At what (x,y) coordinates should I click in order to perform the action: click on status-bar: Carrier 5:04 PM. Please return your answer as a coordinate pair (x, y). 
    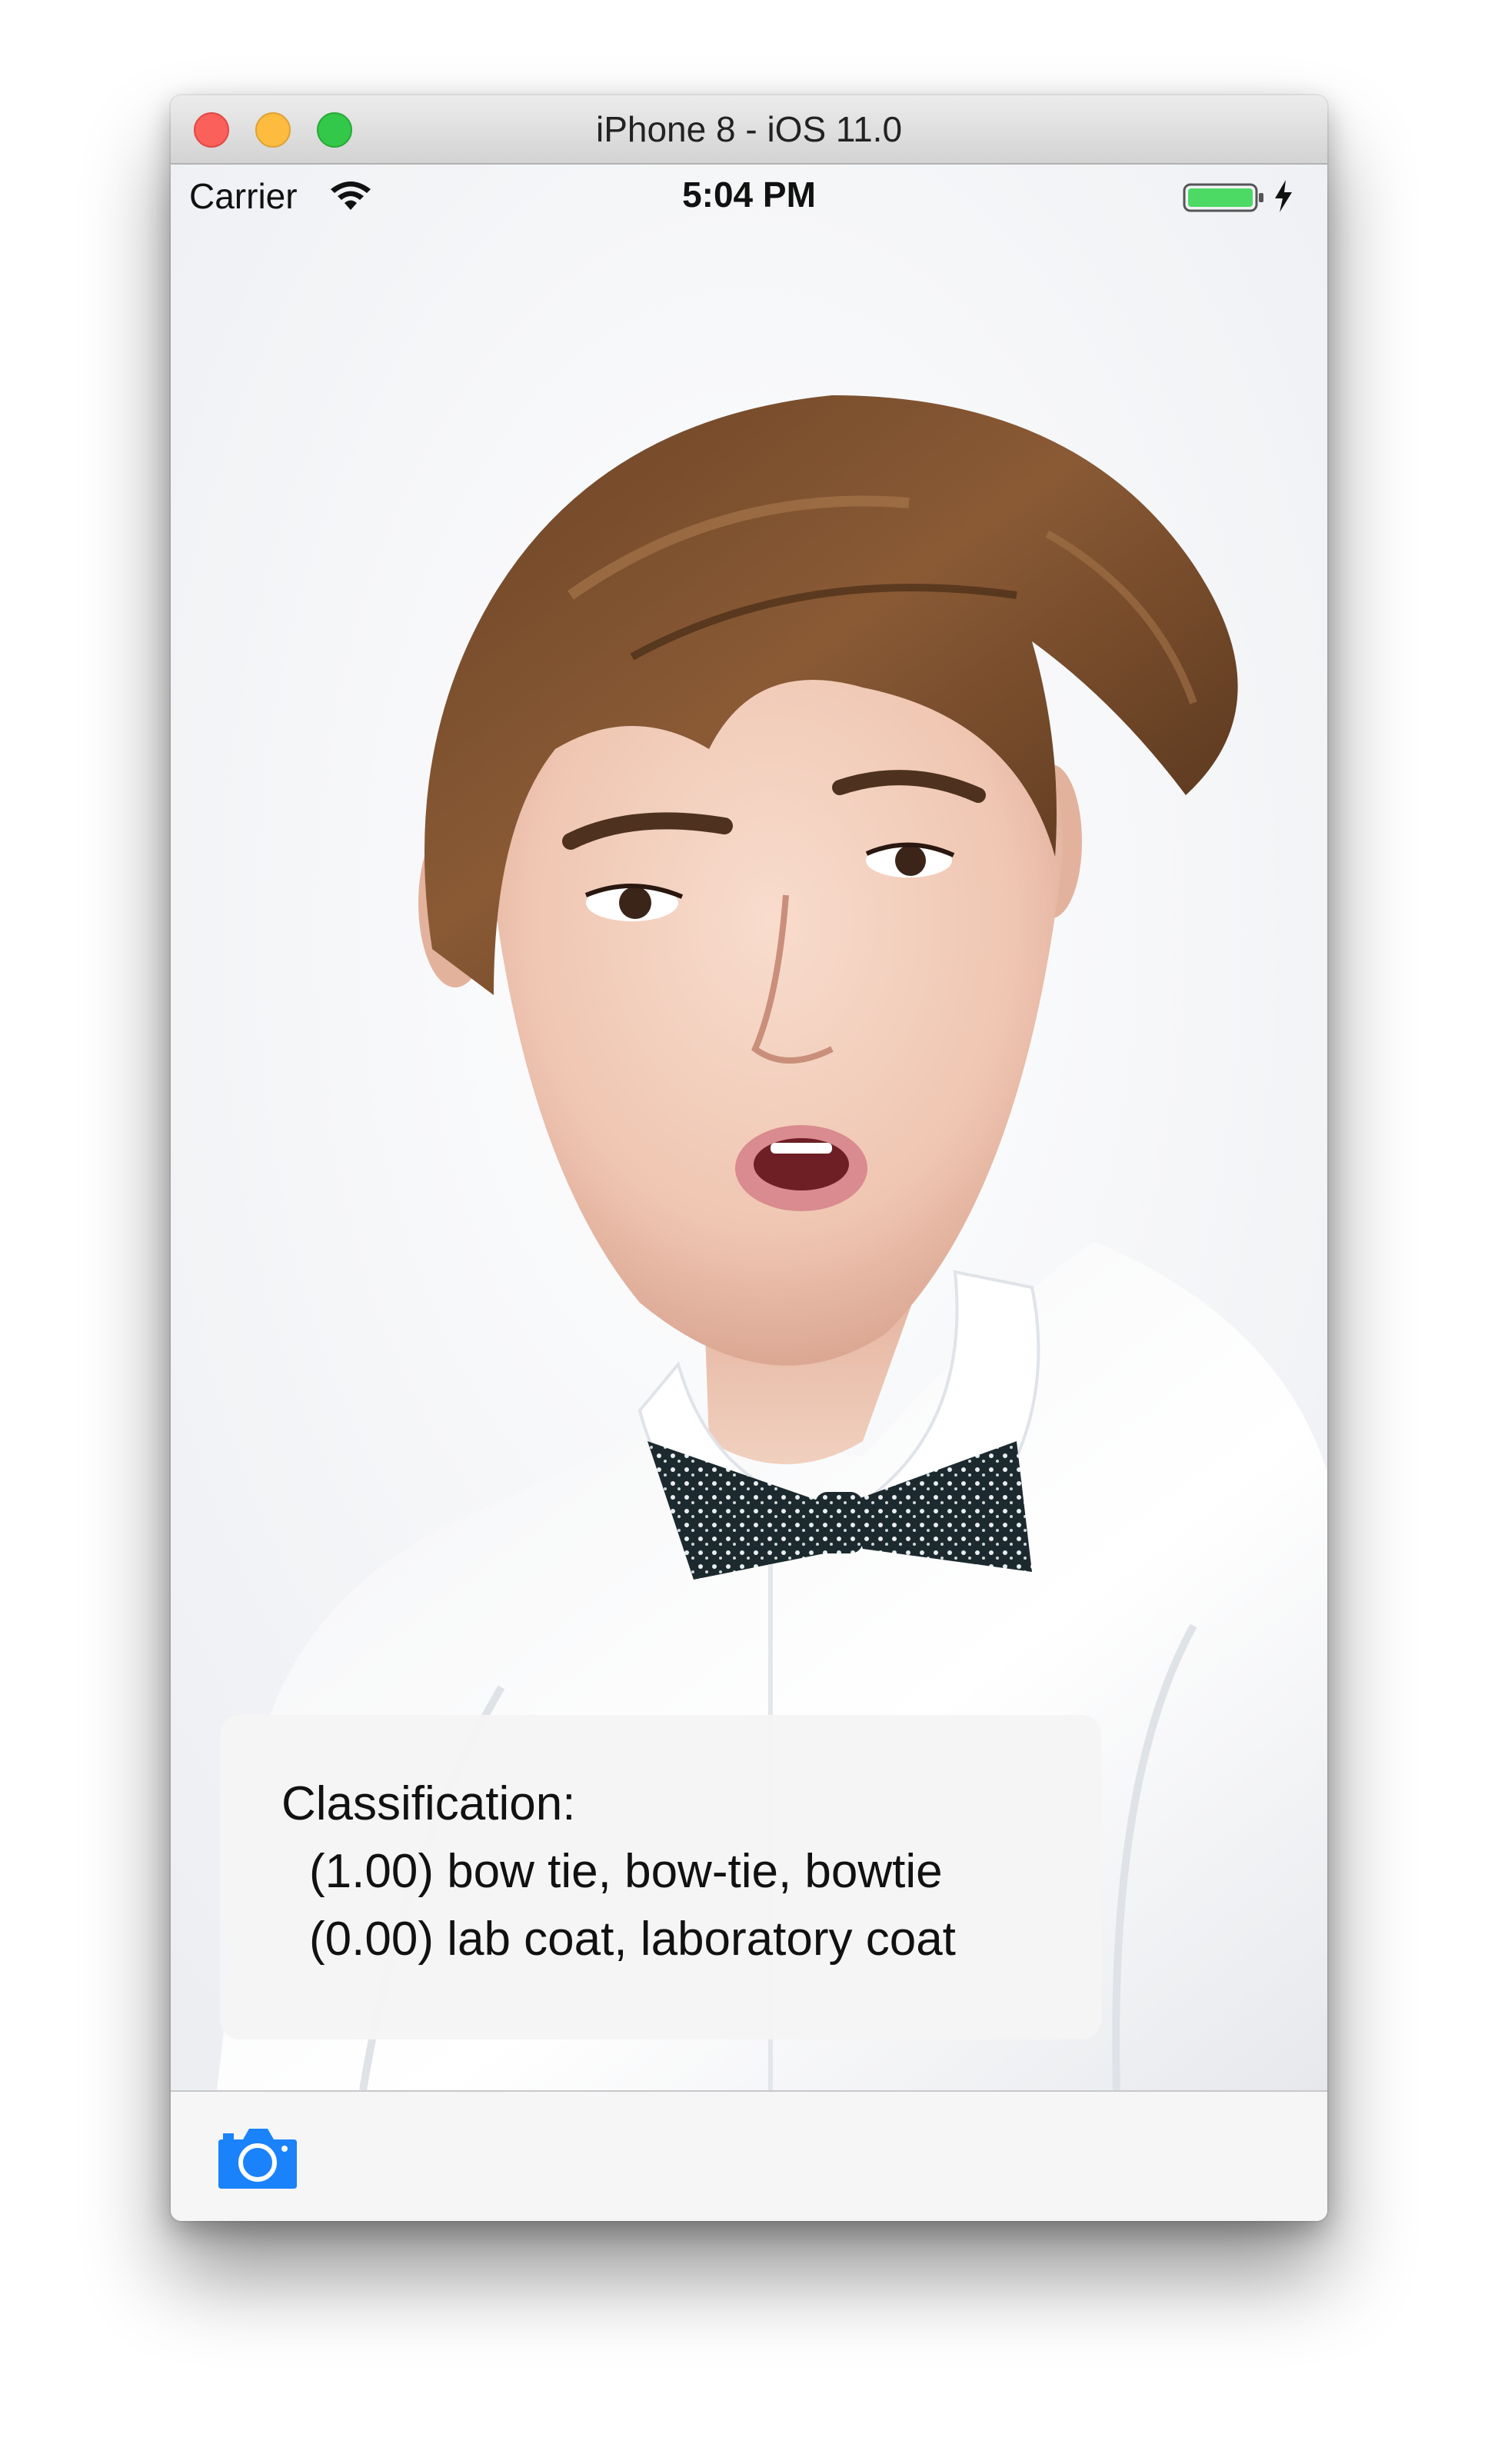
    Looking at the image, I should click on (749, 197).